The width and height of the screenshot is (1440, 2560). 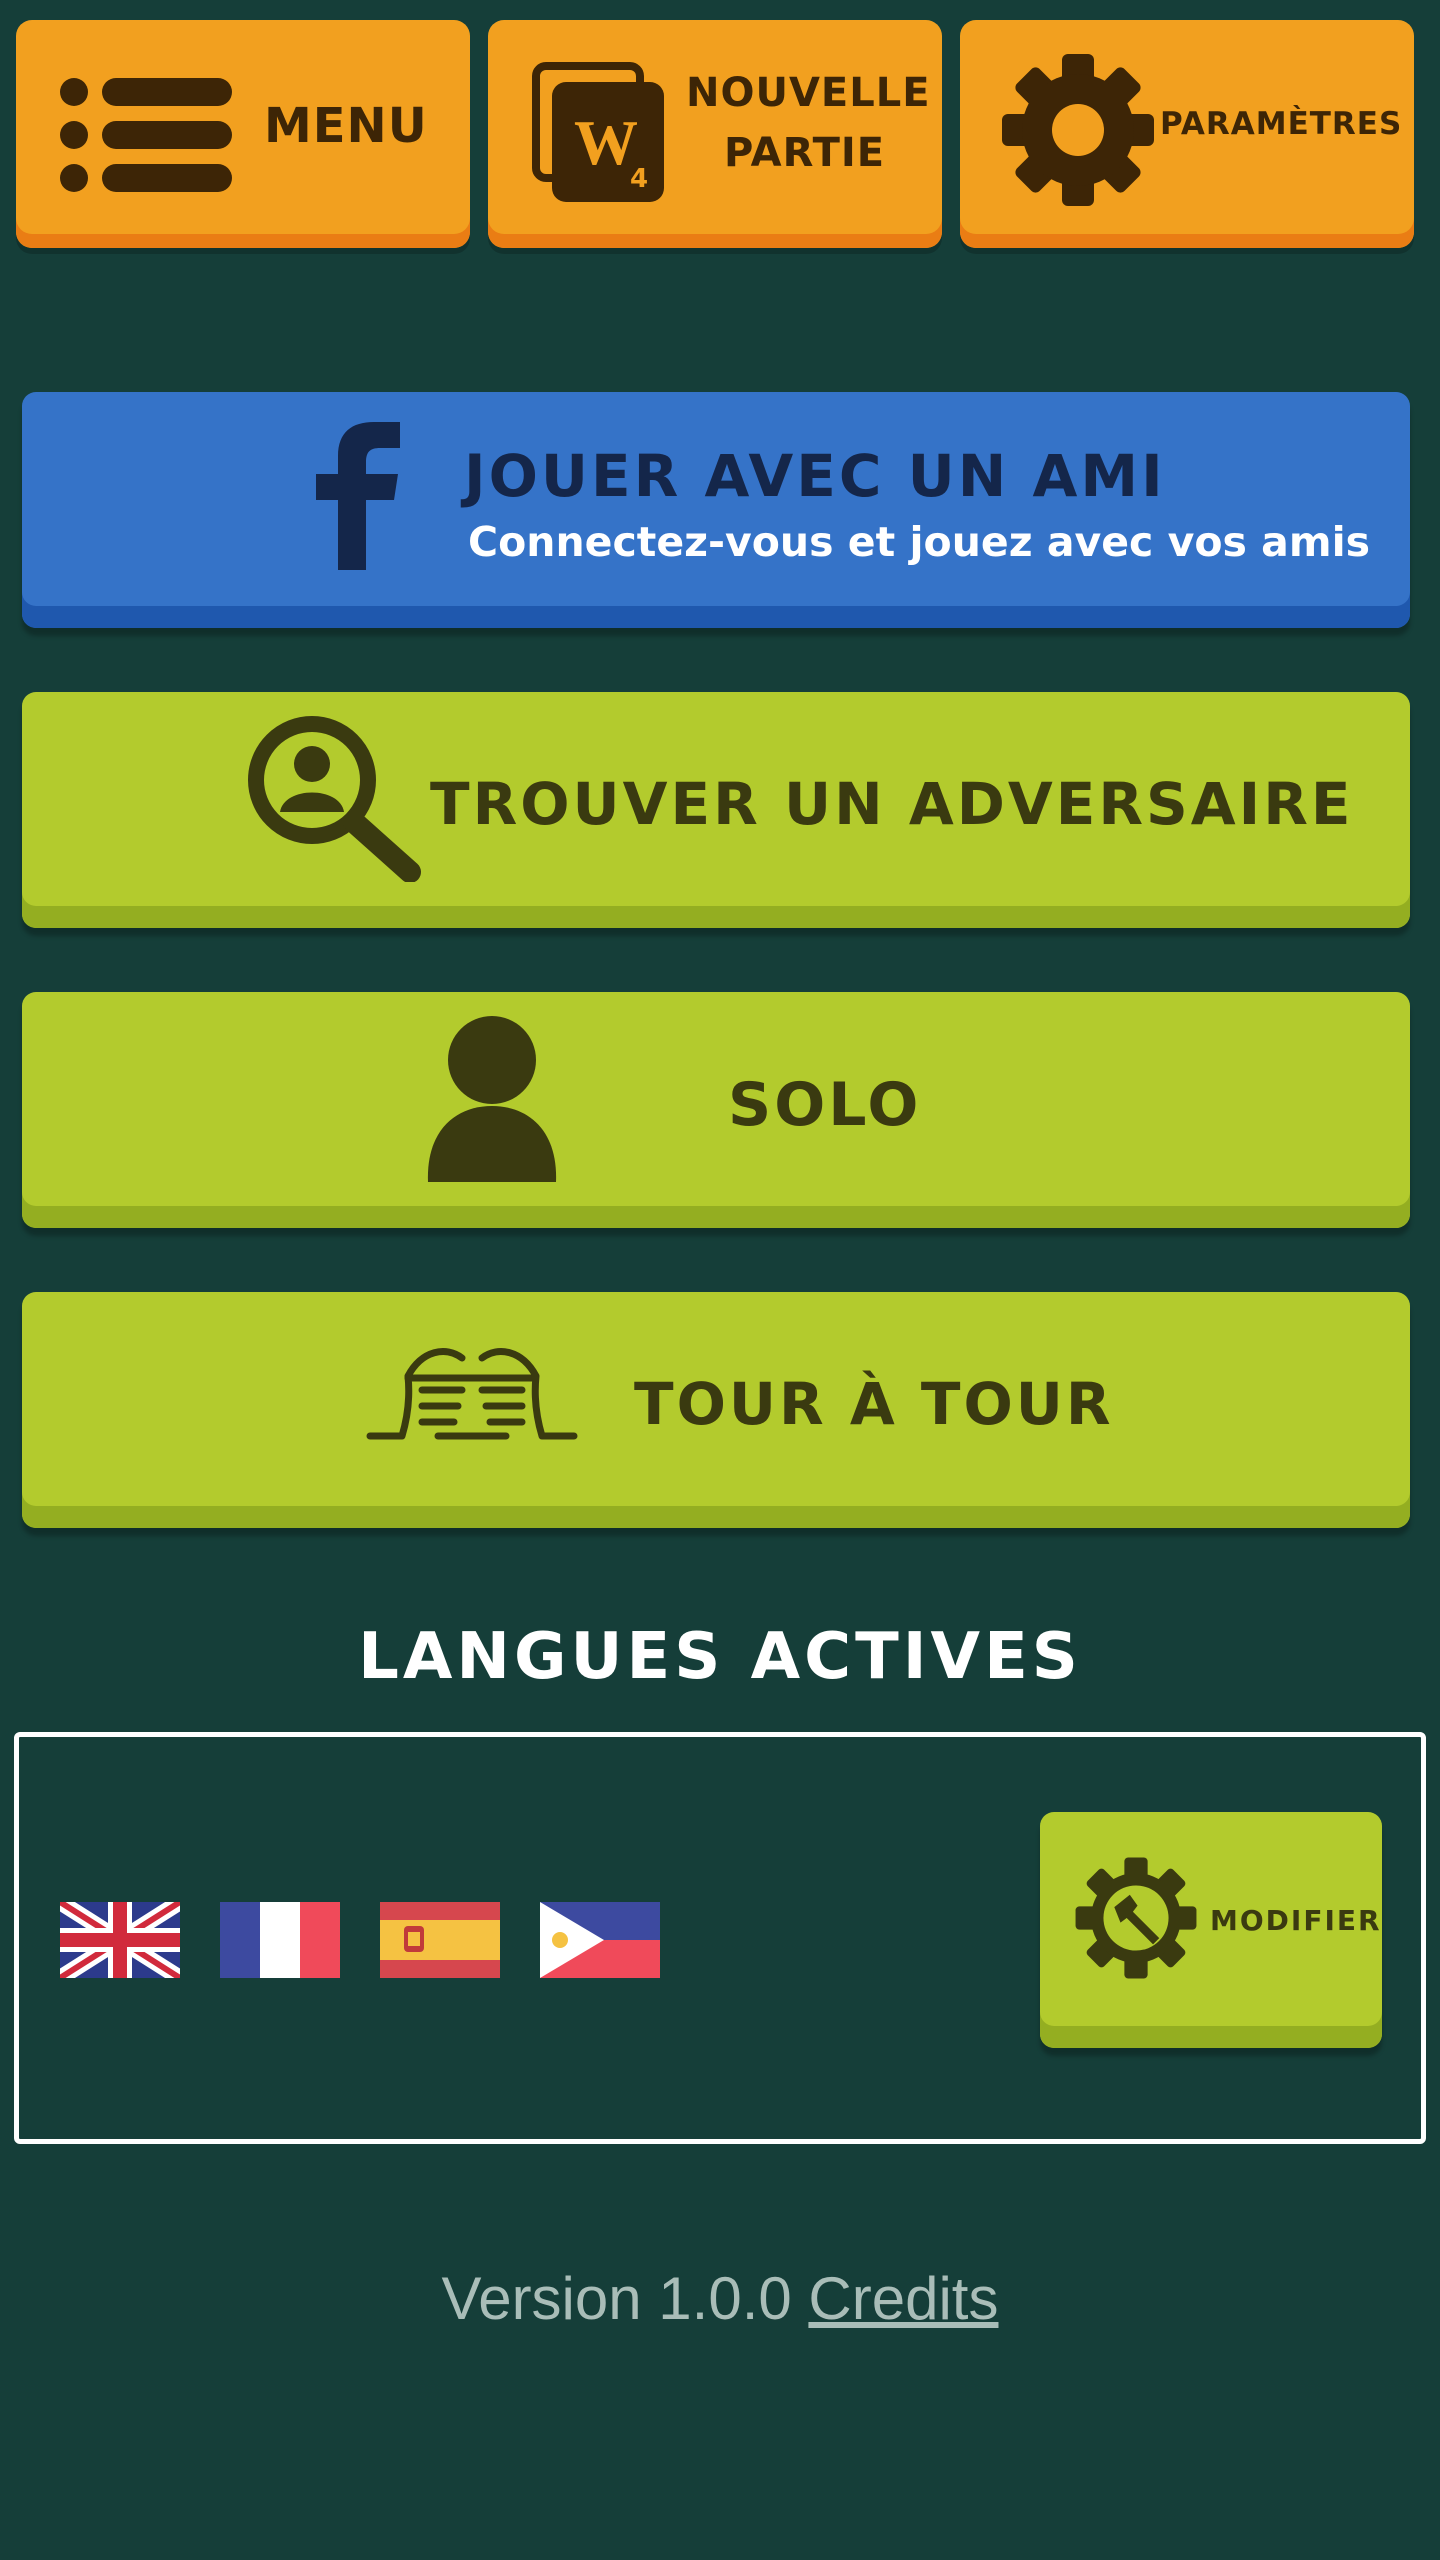 I want to click on new-game-label-line2: PARTIE, so click(x=805, y=153).